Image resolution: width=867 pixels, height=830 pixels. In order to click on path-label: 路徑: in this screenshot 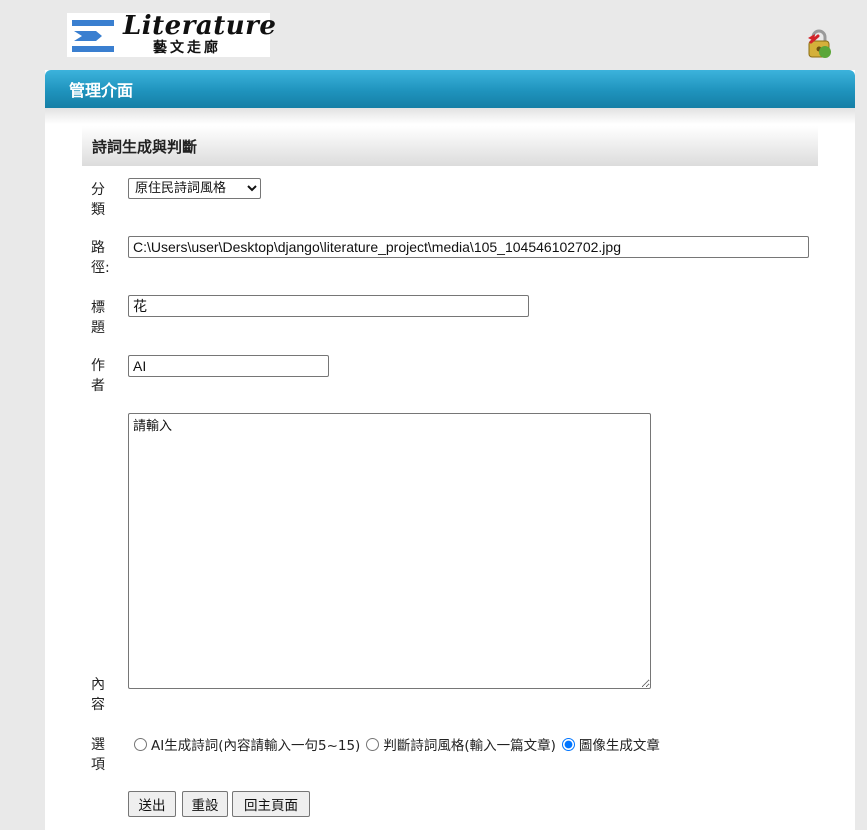, I will do `click(100, 258)`.